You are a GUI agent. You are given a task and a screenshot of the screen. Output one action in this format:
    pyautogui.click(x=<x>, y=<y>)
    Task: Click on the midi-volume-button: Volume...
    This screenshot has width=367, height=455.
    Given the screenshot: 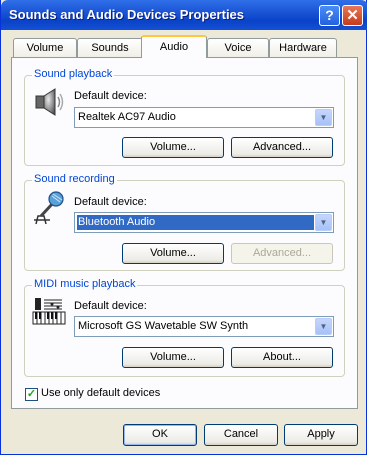 What is the action you would take?
    pyautogui.click(x=173, y=357)
    